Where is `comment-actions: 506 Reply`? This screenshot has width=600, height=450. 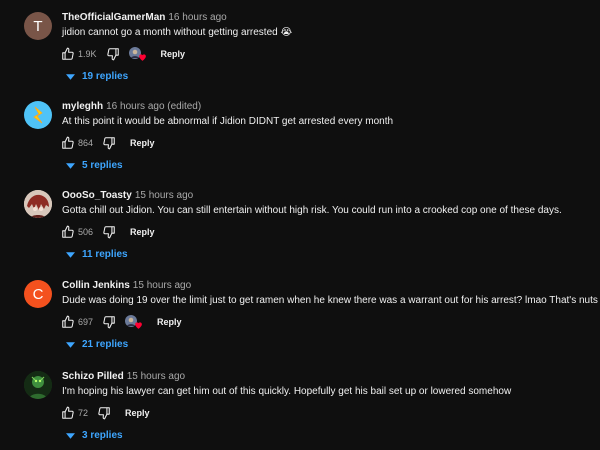
comment-actions: 506 Reply is located at coordinates (108, 232).